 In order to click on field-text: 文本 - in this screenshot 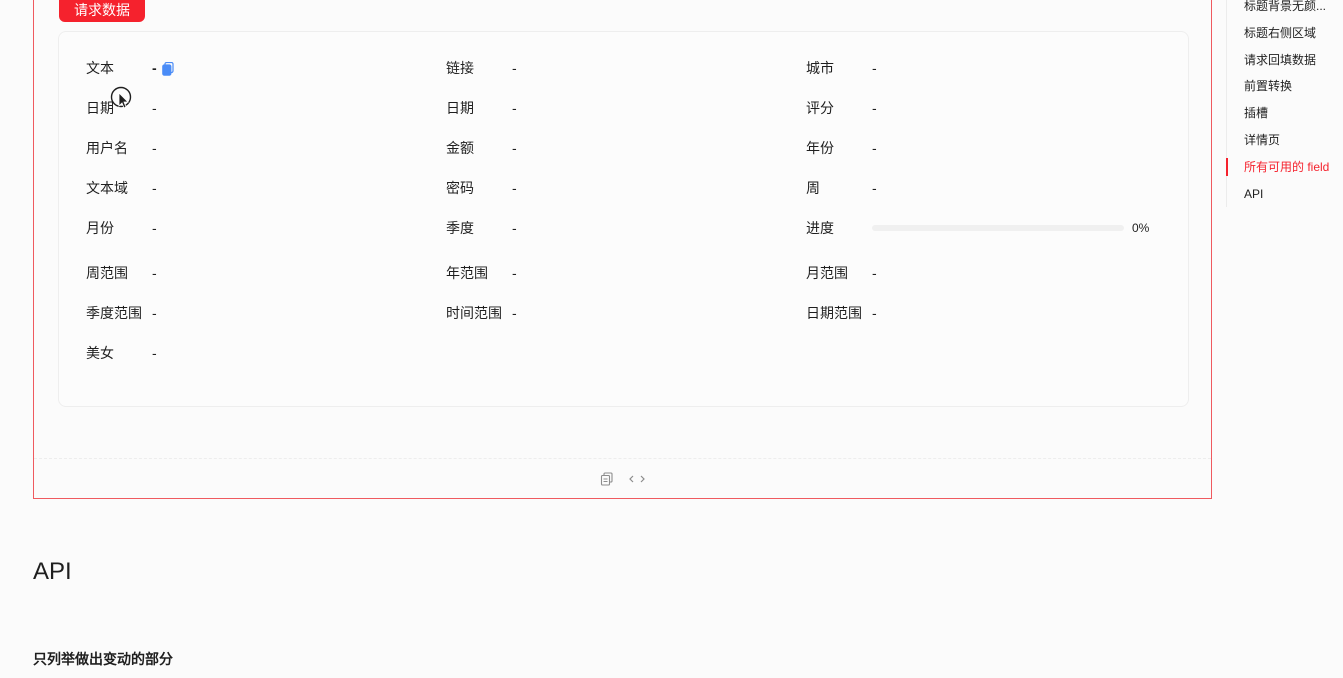, I will do `click(130, 68)`.